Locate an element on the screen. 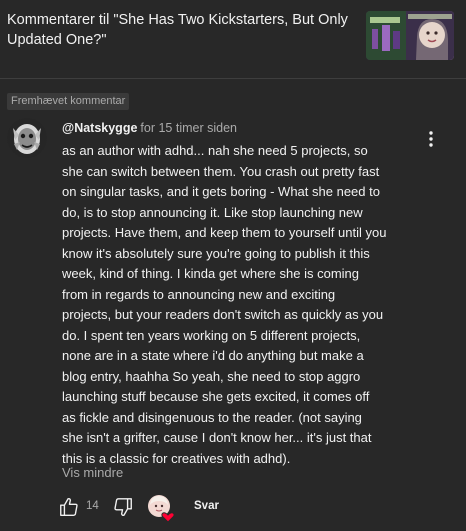 The image size is (466, 531). creator-heart is located at coordinates (161, 508).